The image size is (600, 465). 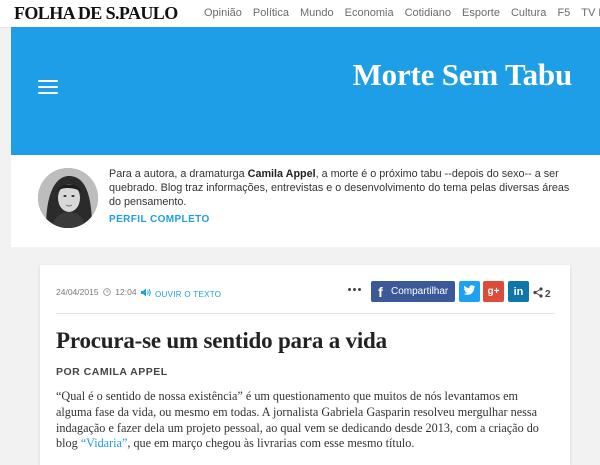 I want to click on facebook-icon: f, so click(x=380, y=291).